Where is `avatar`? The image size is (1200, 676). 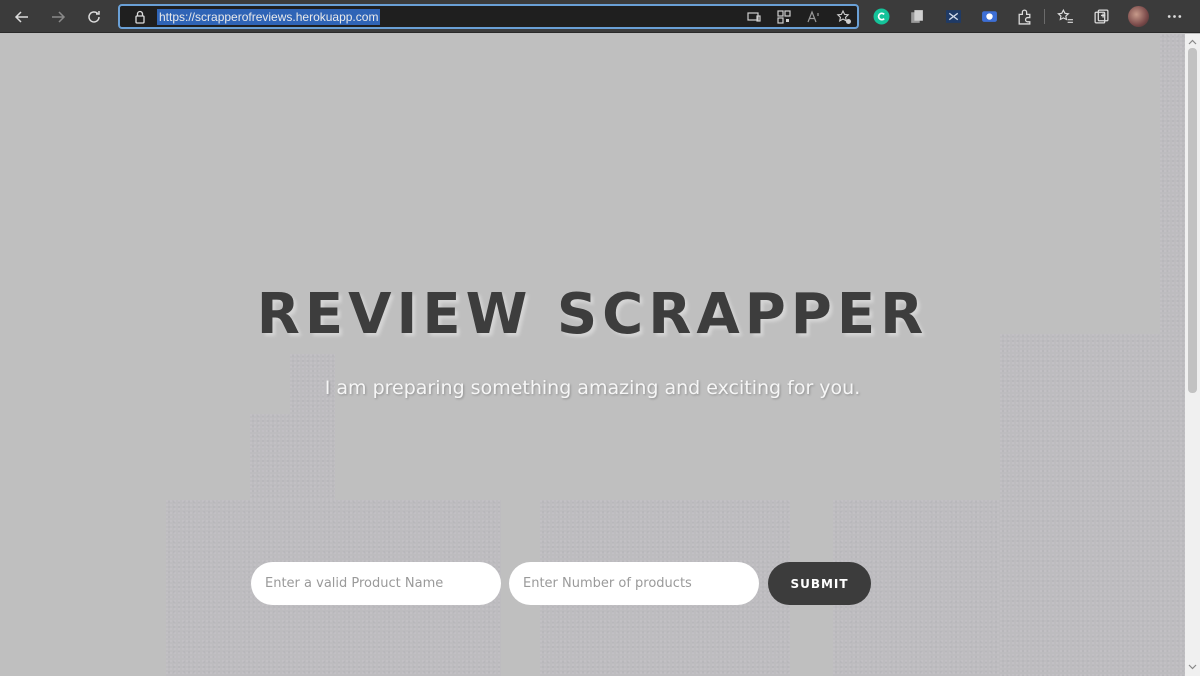 avatar is located at coordinates (1138, 16).